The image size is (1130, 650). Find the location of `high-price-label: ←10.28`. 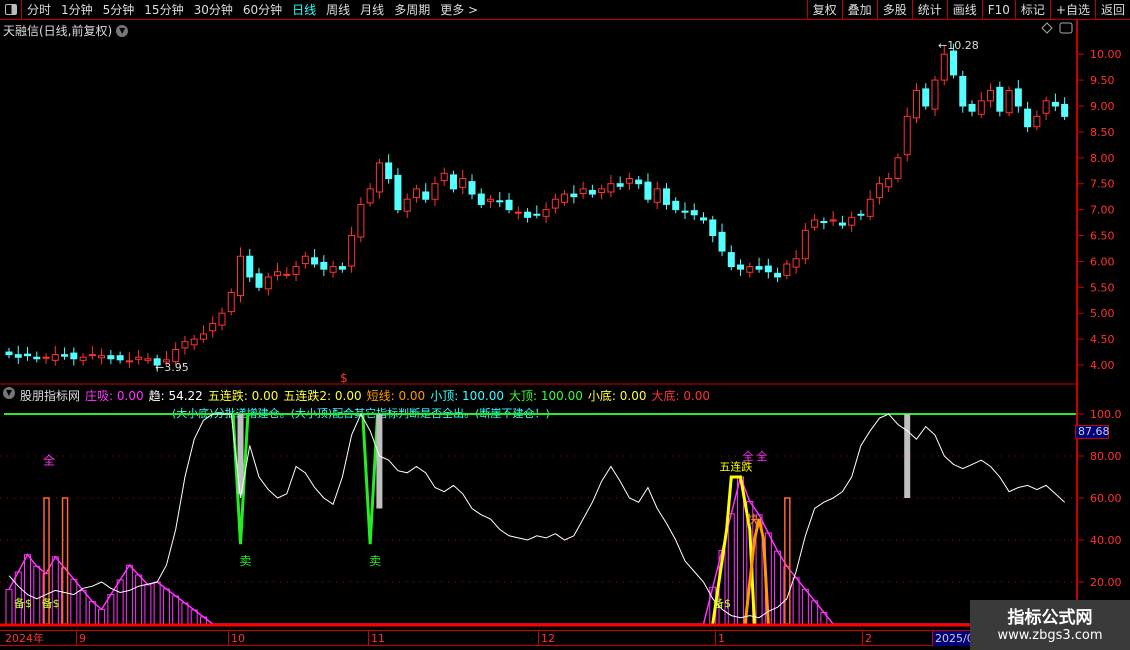

high-price-label: ←10.28 is located at coordinates (958, 45).